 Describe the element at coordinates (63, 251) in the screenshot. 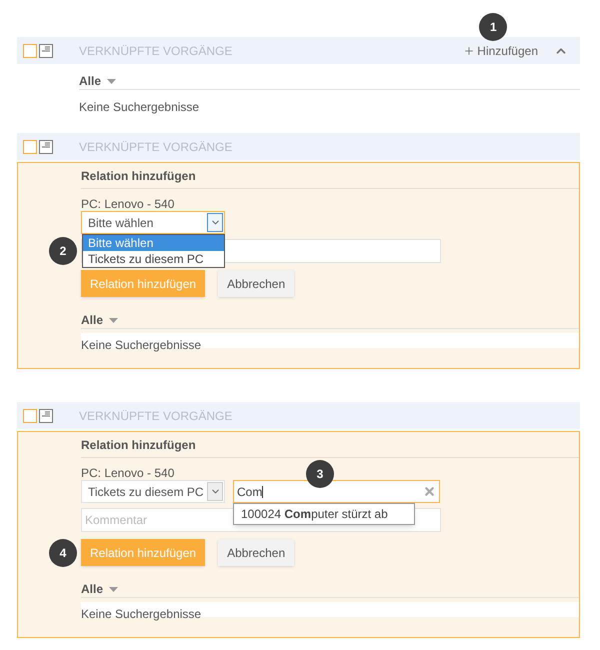

I see `step-badge: 2` at that location.